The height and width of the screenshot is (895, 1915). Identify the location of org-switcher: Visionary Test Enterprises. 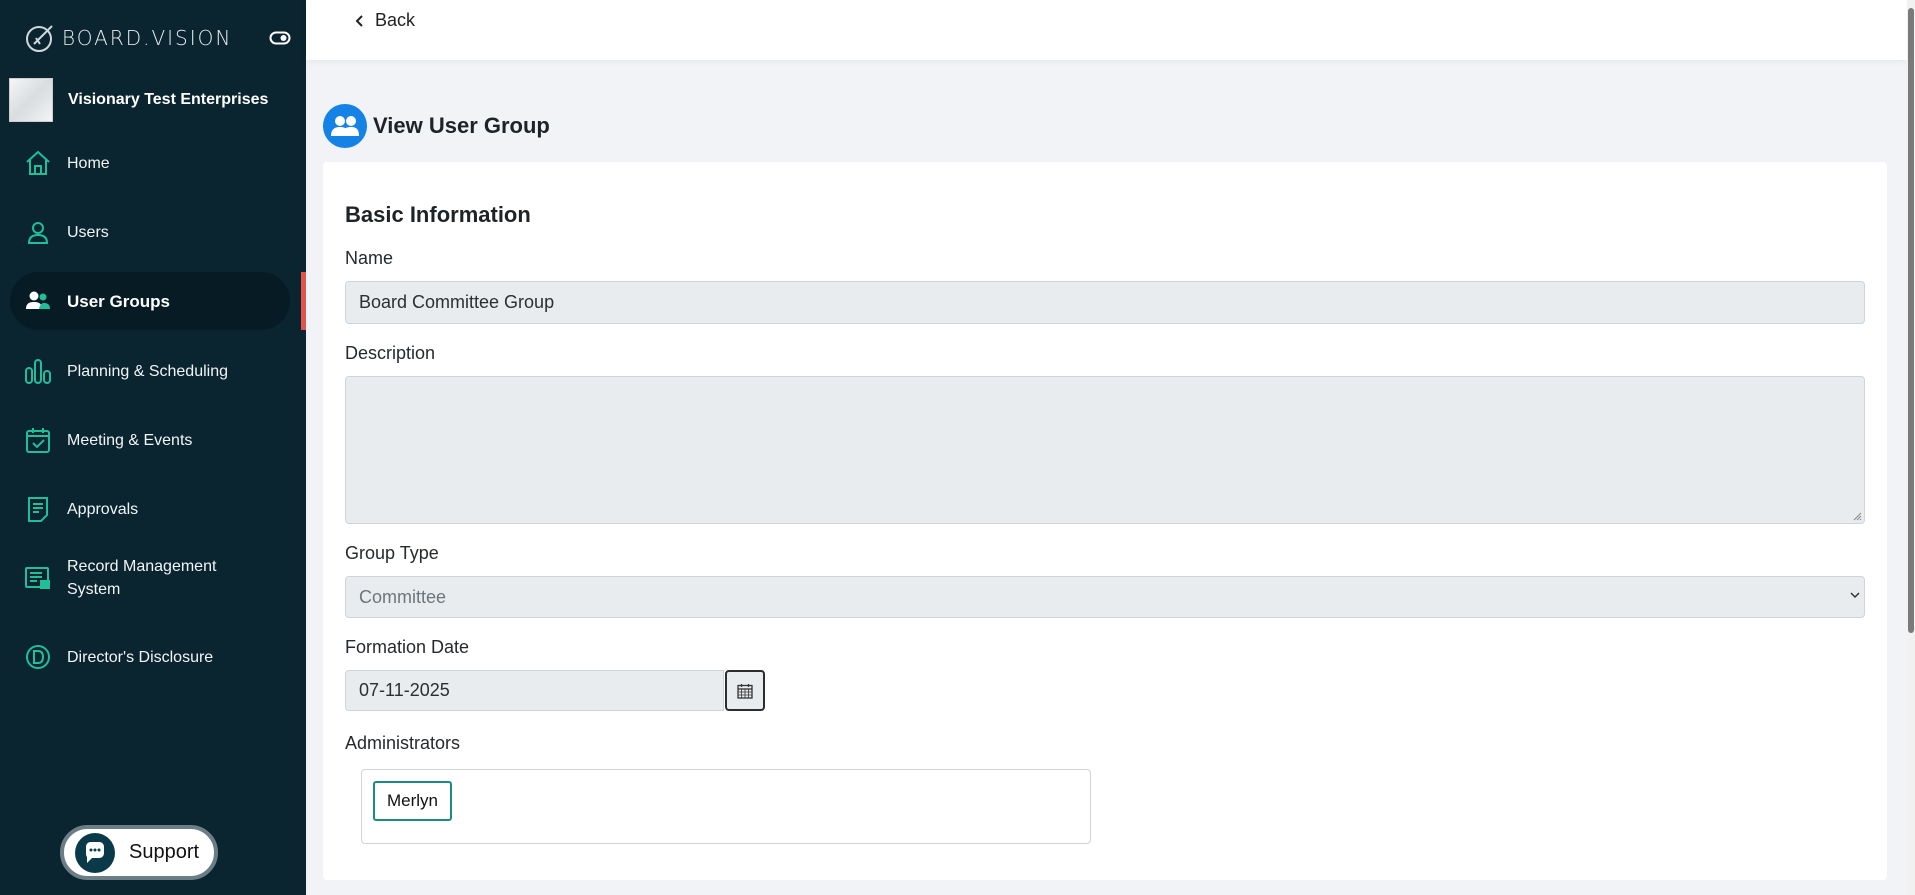
(138, 100).